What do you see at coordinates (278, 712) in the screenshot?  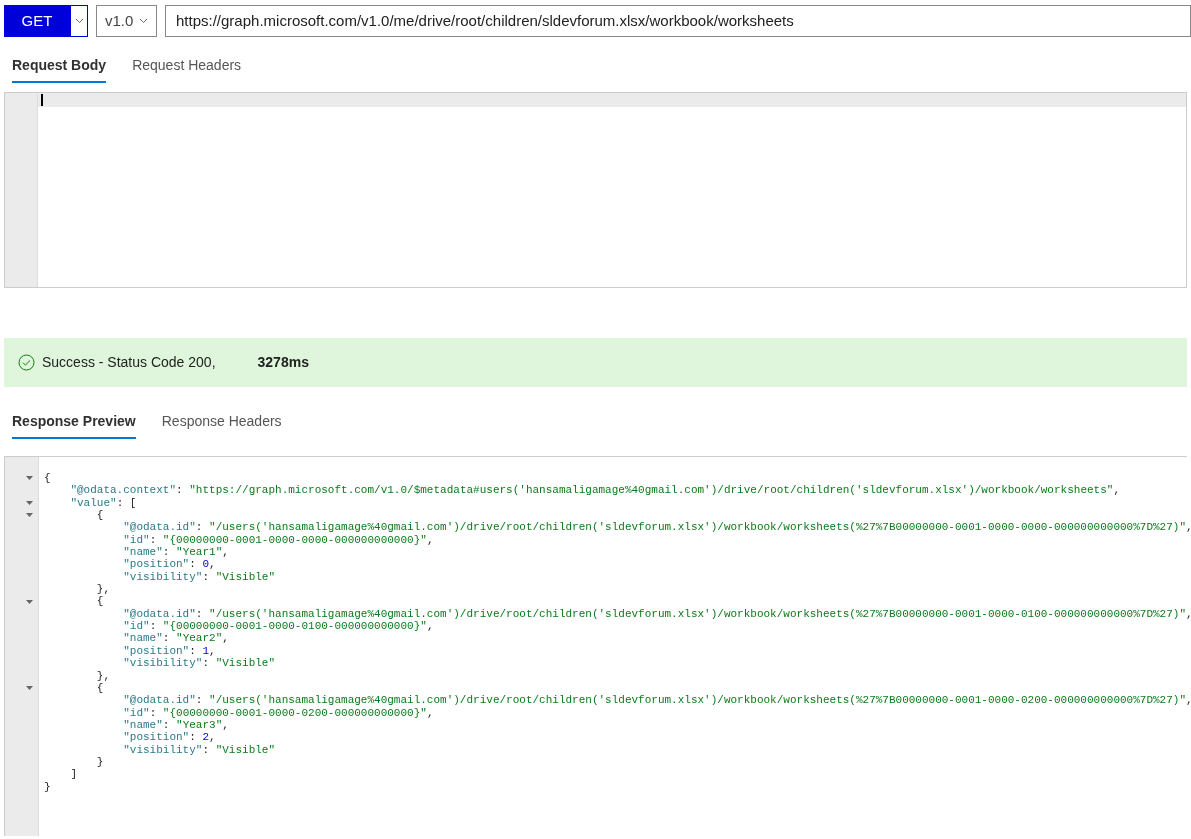 I see `code-line: "id": "{00000000-0001-0000-0200-000000000000}",` at bounding box center [278, 712].